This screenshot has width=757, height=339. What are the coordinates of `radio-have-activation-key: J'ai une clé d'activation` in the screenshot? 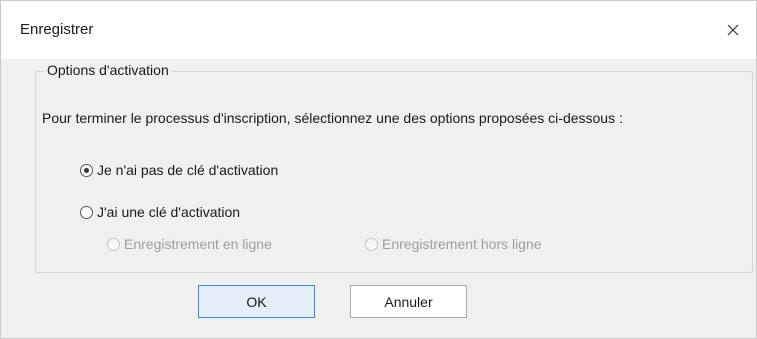 It's located at (160, 212).